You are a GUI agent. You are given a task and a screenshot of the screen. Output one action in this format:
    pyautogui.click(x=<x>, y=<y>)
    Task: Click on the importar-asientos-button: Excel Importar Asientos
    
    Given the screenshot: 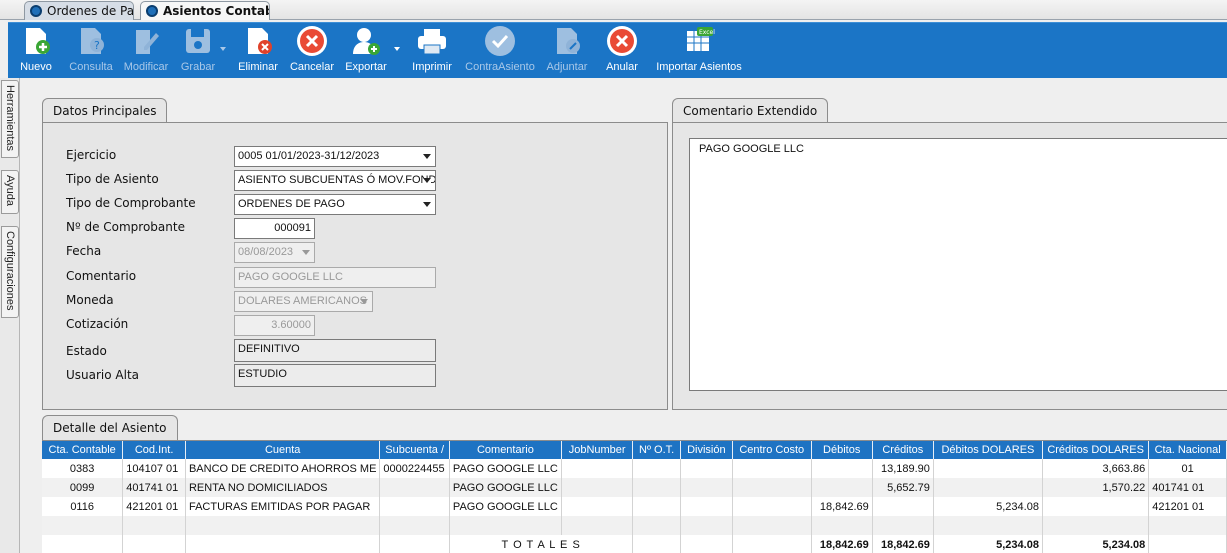 What is the action you would take?
    pyautogui.click(x=699, y=51)
    